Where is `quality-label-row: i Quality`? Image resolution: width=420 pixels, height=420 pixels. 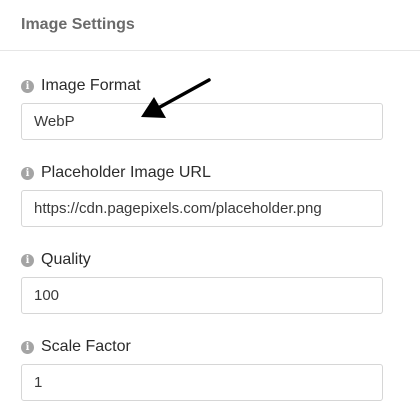
quality-label-row: i Quality is located at coordinates (202, 260).